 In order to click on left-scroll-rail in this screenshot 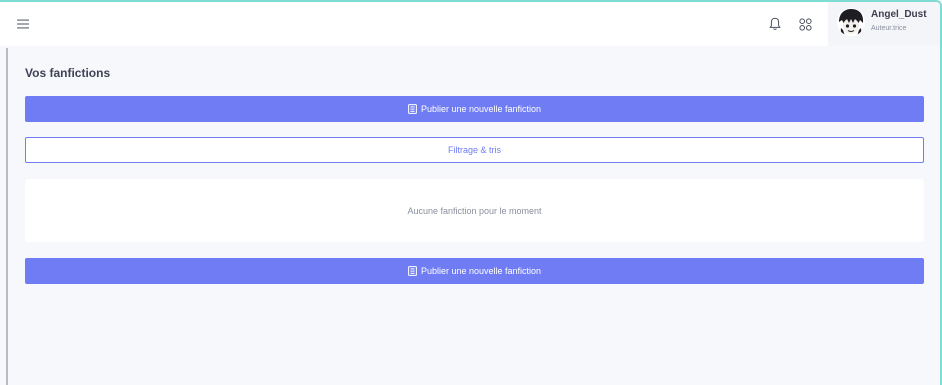, I will do `click(7, 216)`.